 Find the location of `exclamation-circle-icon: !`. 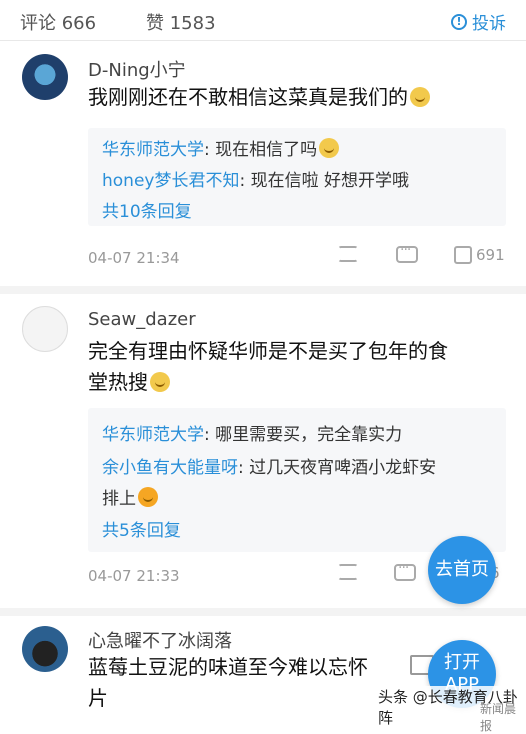

exclamation-circle-icon: ! is located at coordinates (459, 21).